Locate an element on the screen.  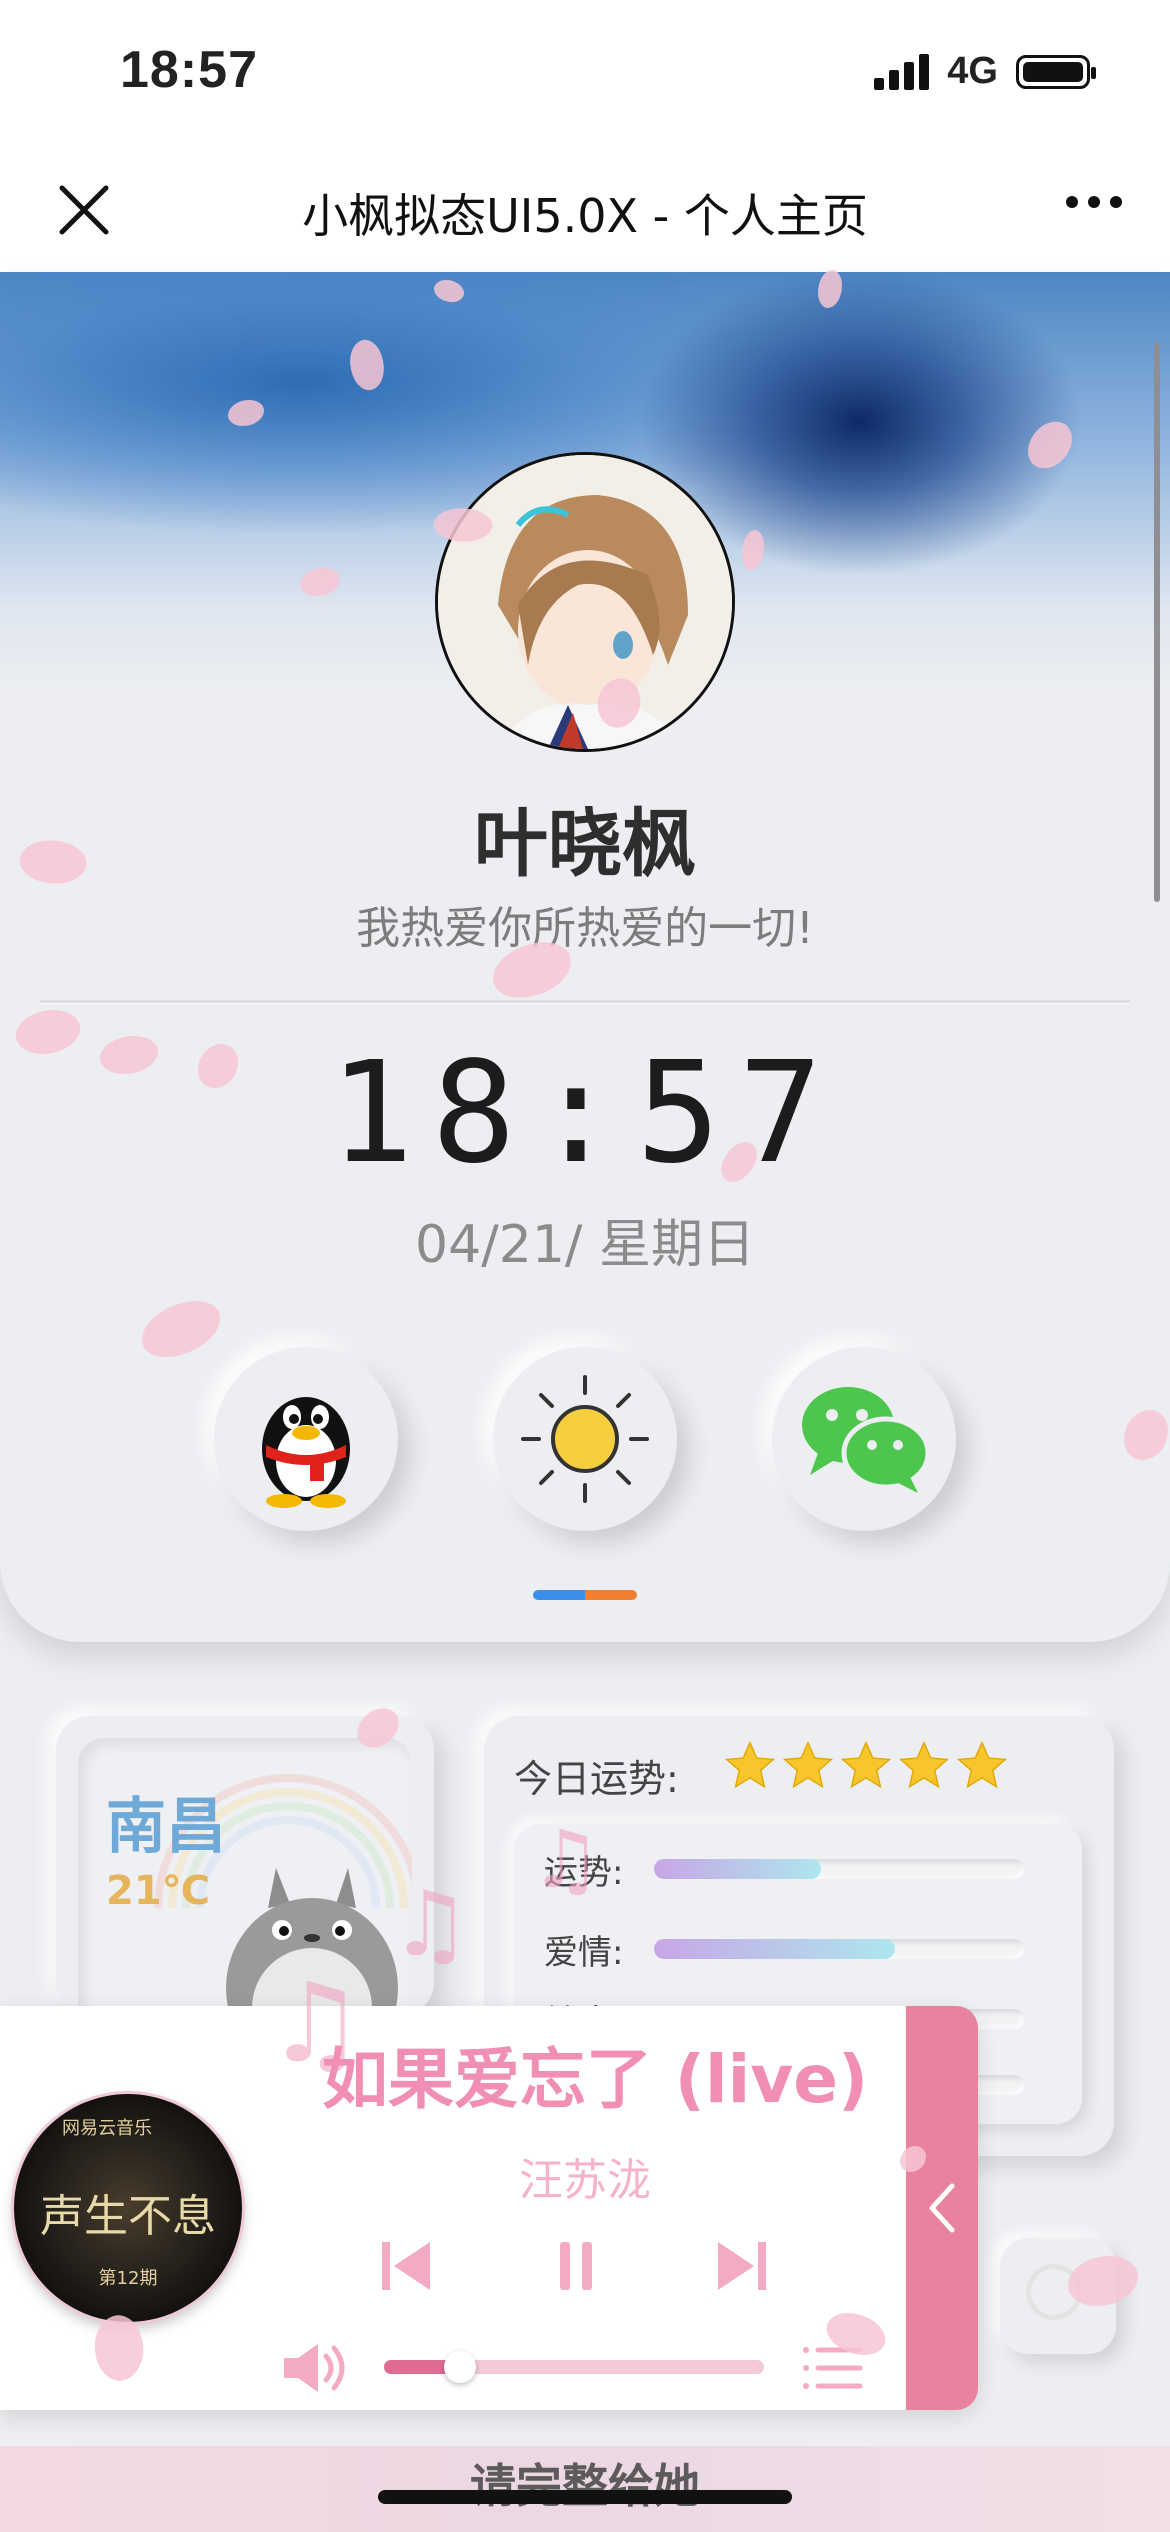
fortune-row-love: 爱情: is located at coordinates (804, 1949).